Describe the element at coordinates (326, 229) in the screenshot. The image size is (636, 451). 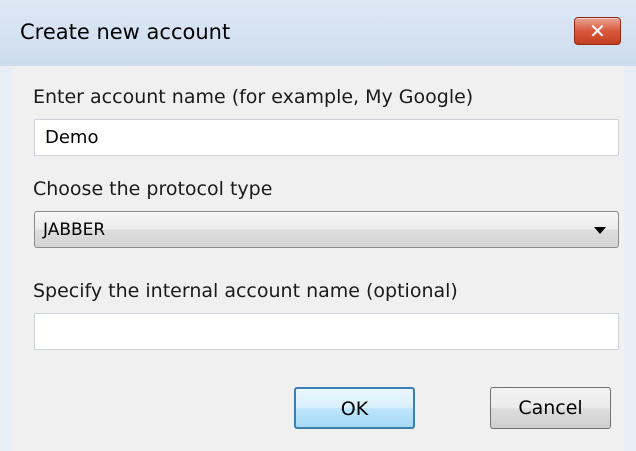
I see `protocol-select: JABBER` at that location.